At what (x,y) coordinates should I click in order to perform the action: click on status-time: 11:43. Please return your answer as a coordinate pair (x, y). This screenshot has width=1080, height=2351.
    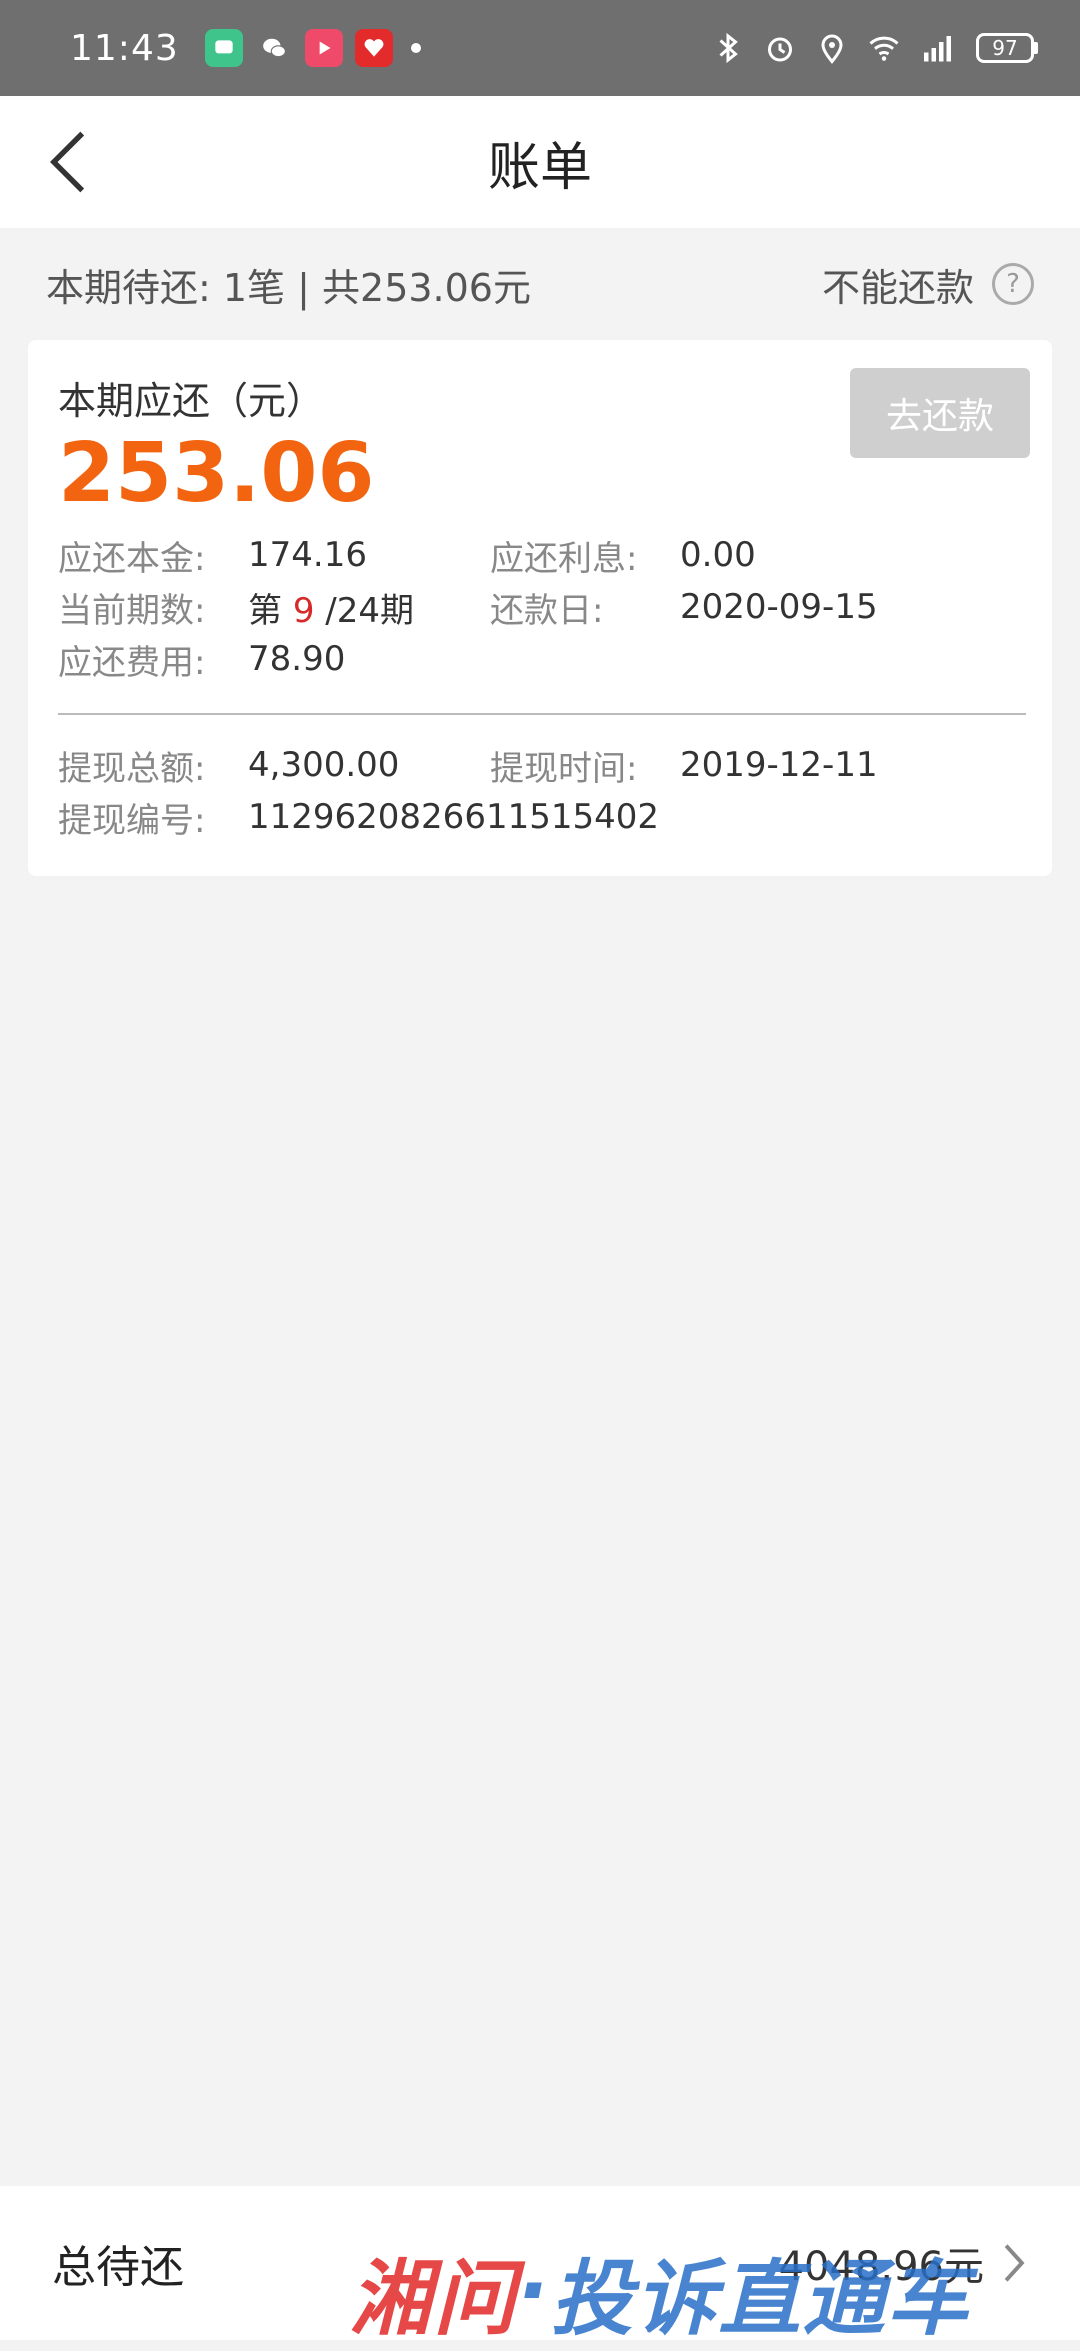
    Looking at the image, I should click on (124, 48).